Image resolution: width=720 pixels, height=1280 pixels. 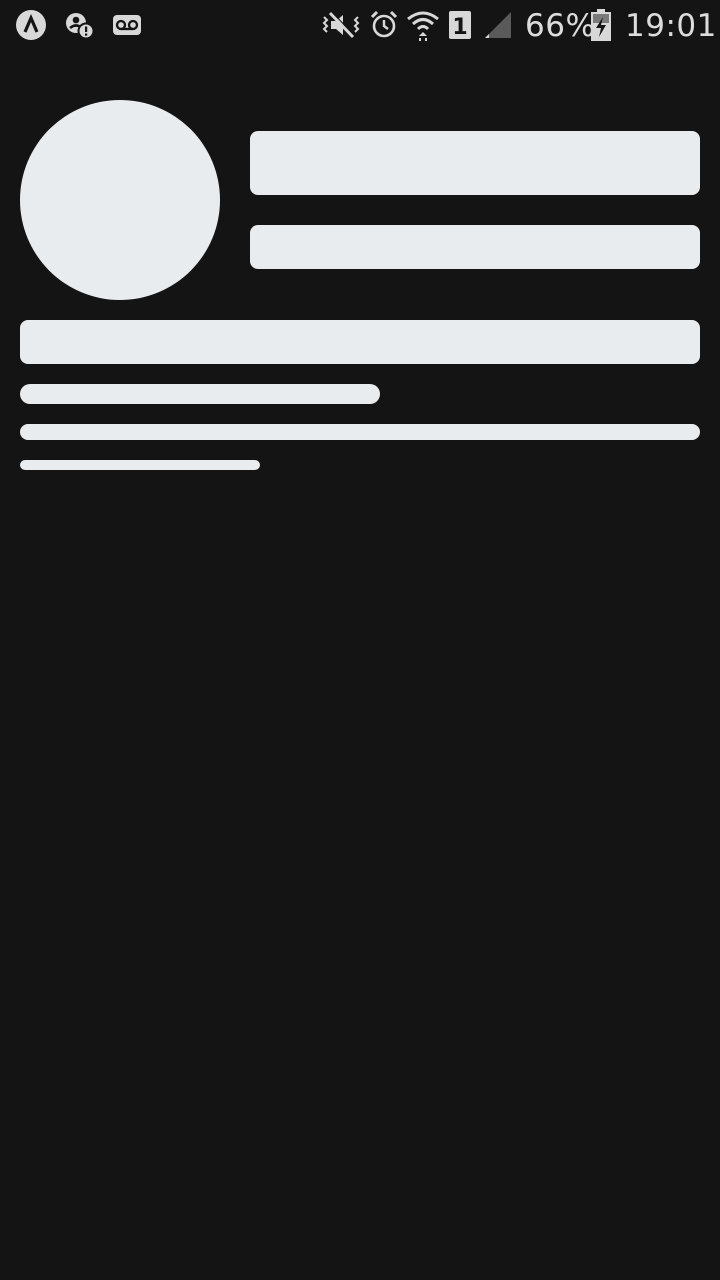 What do you see at coordinates (384, 25) in the screenshot?
I see `alarm-icon` at bounding box center [384, 25].